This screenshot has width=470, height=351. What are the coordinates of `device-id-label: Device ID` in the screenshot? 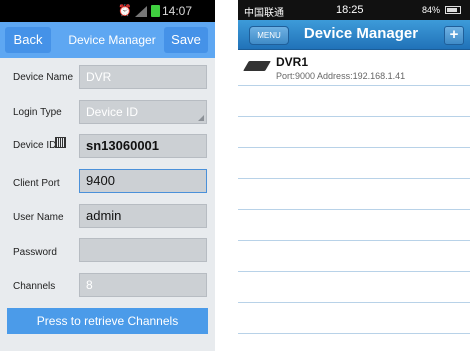 It's located at (35, 145).